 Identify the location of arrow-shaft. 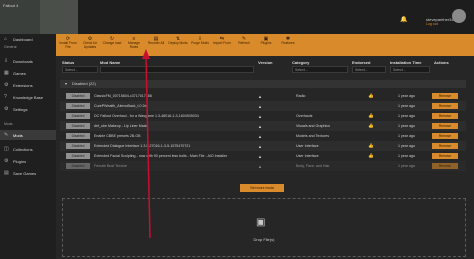
(148, 146).